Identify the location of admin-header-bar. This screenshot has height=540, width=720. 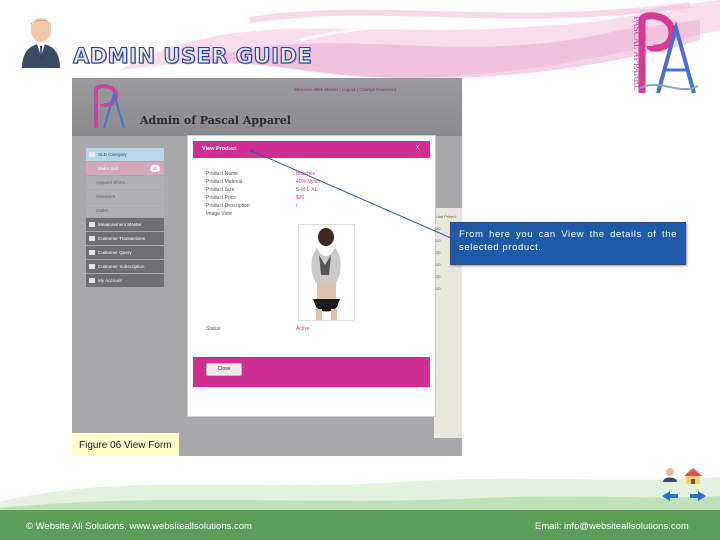
(267, 107).